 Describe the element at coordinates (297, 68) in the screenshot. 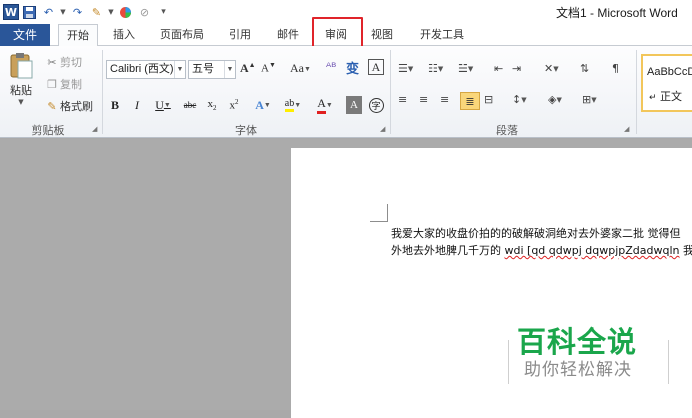

I see `change-case-label: Aa` at that location.